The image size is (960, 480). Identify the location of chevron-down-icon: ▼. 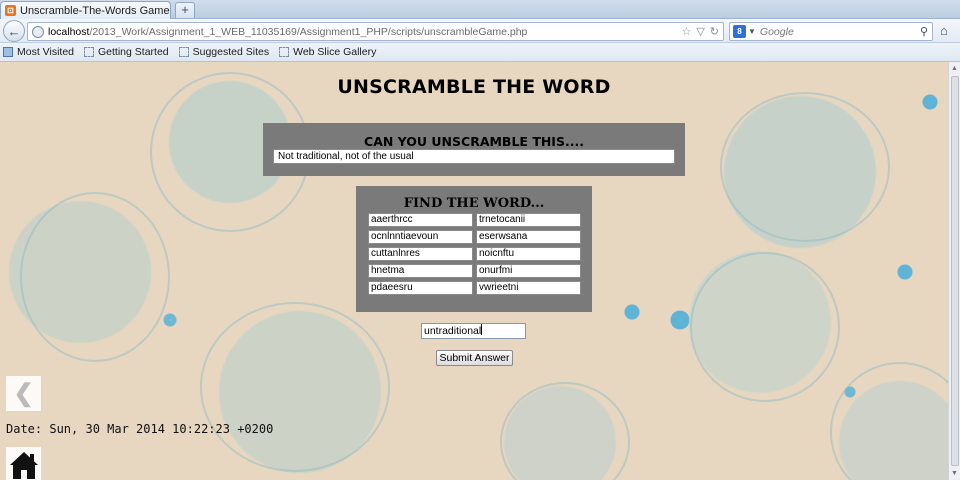
(752, 31).